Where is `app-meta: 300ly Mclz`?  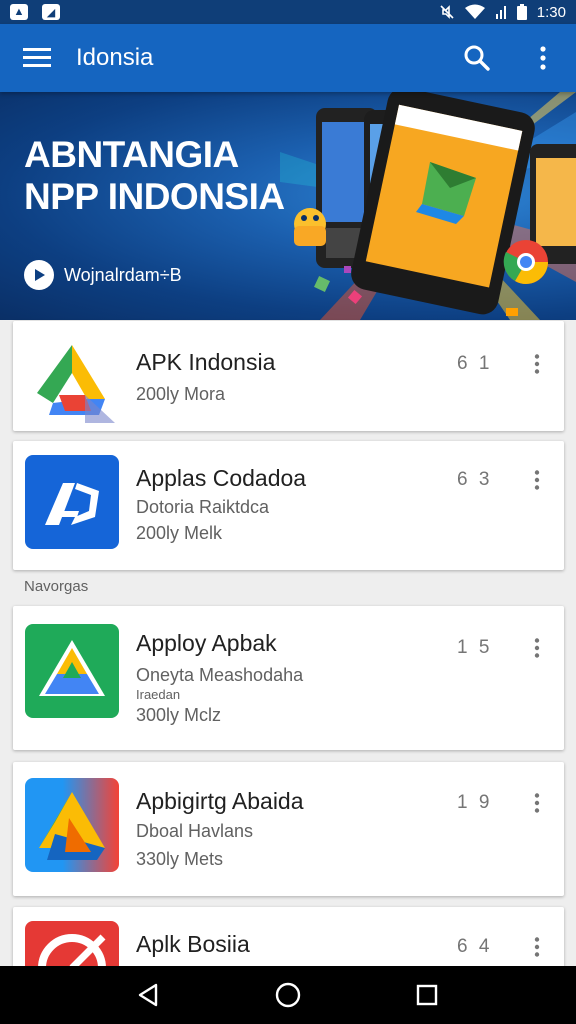 app-meta: 300ly Mclz is located at coordinates (179, 715).